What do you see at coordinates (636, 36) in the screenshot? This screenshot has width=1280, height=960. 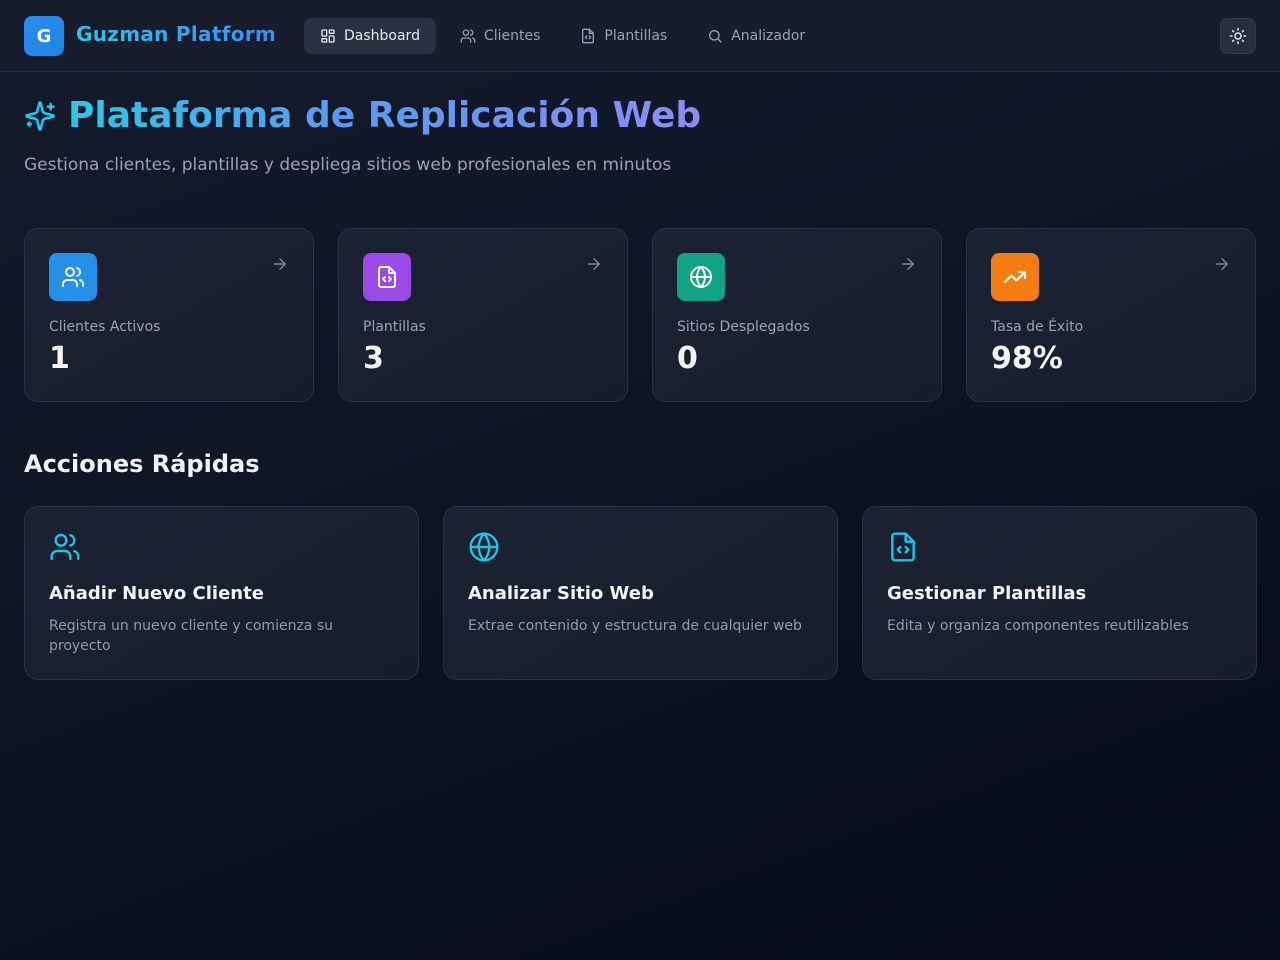 I see `nav-label: Plantillas` at bounding box center [636, 36].